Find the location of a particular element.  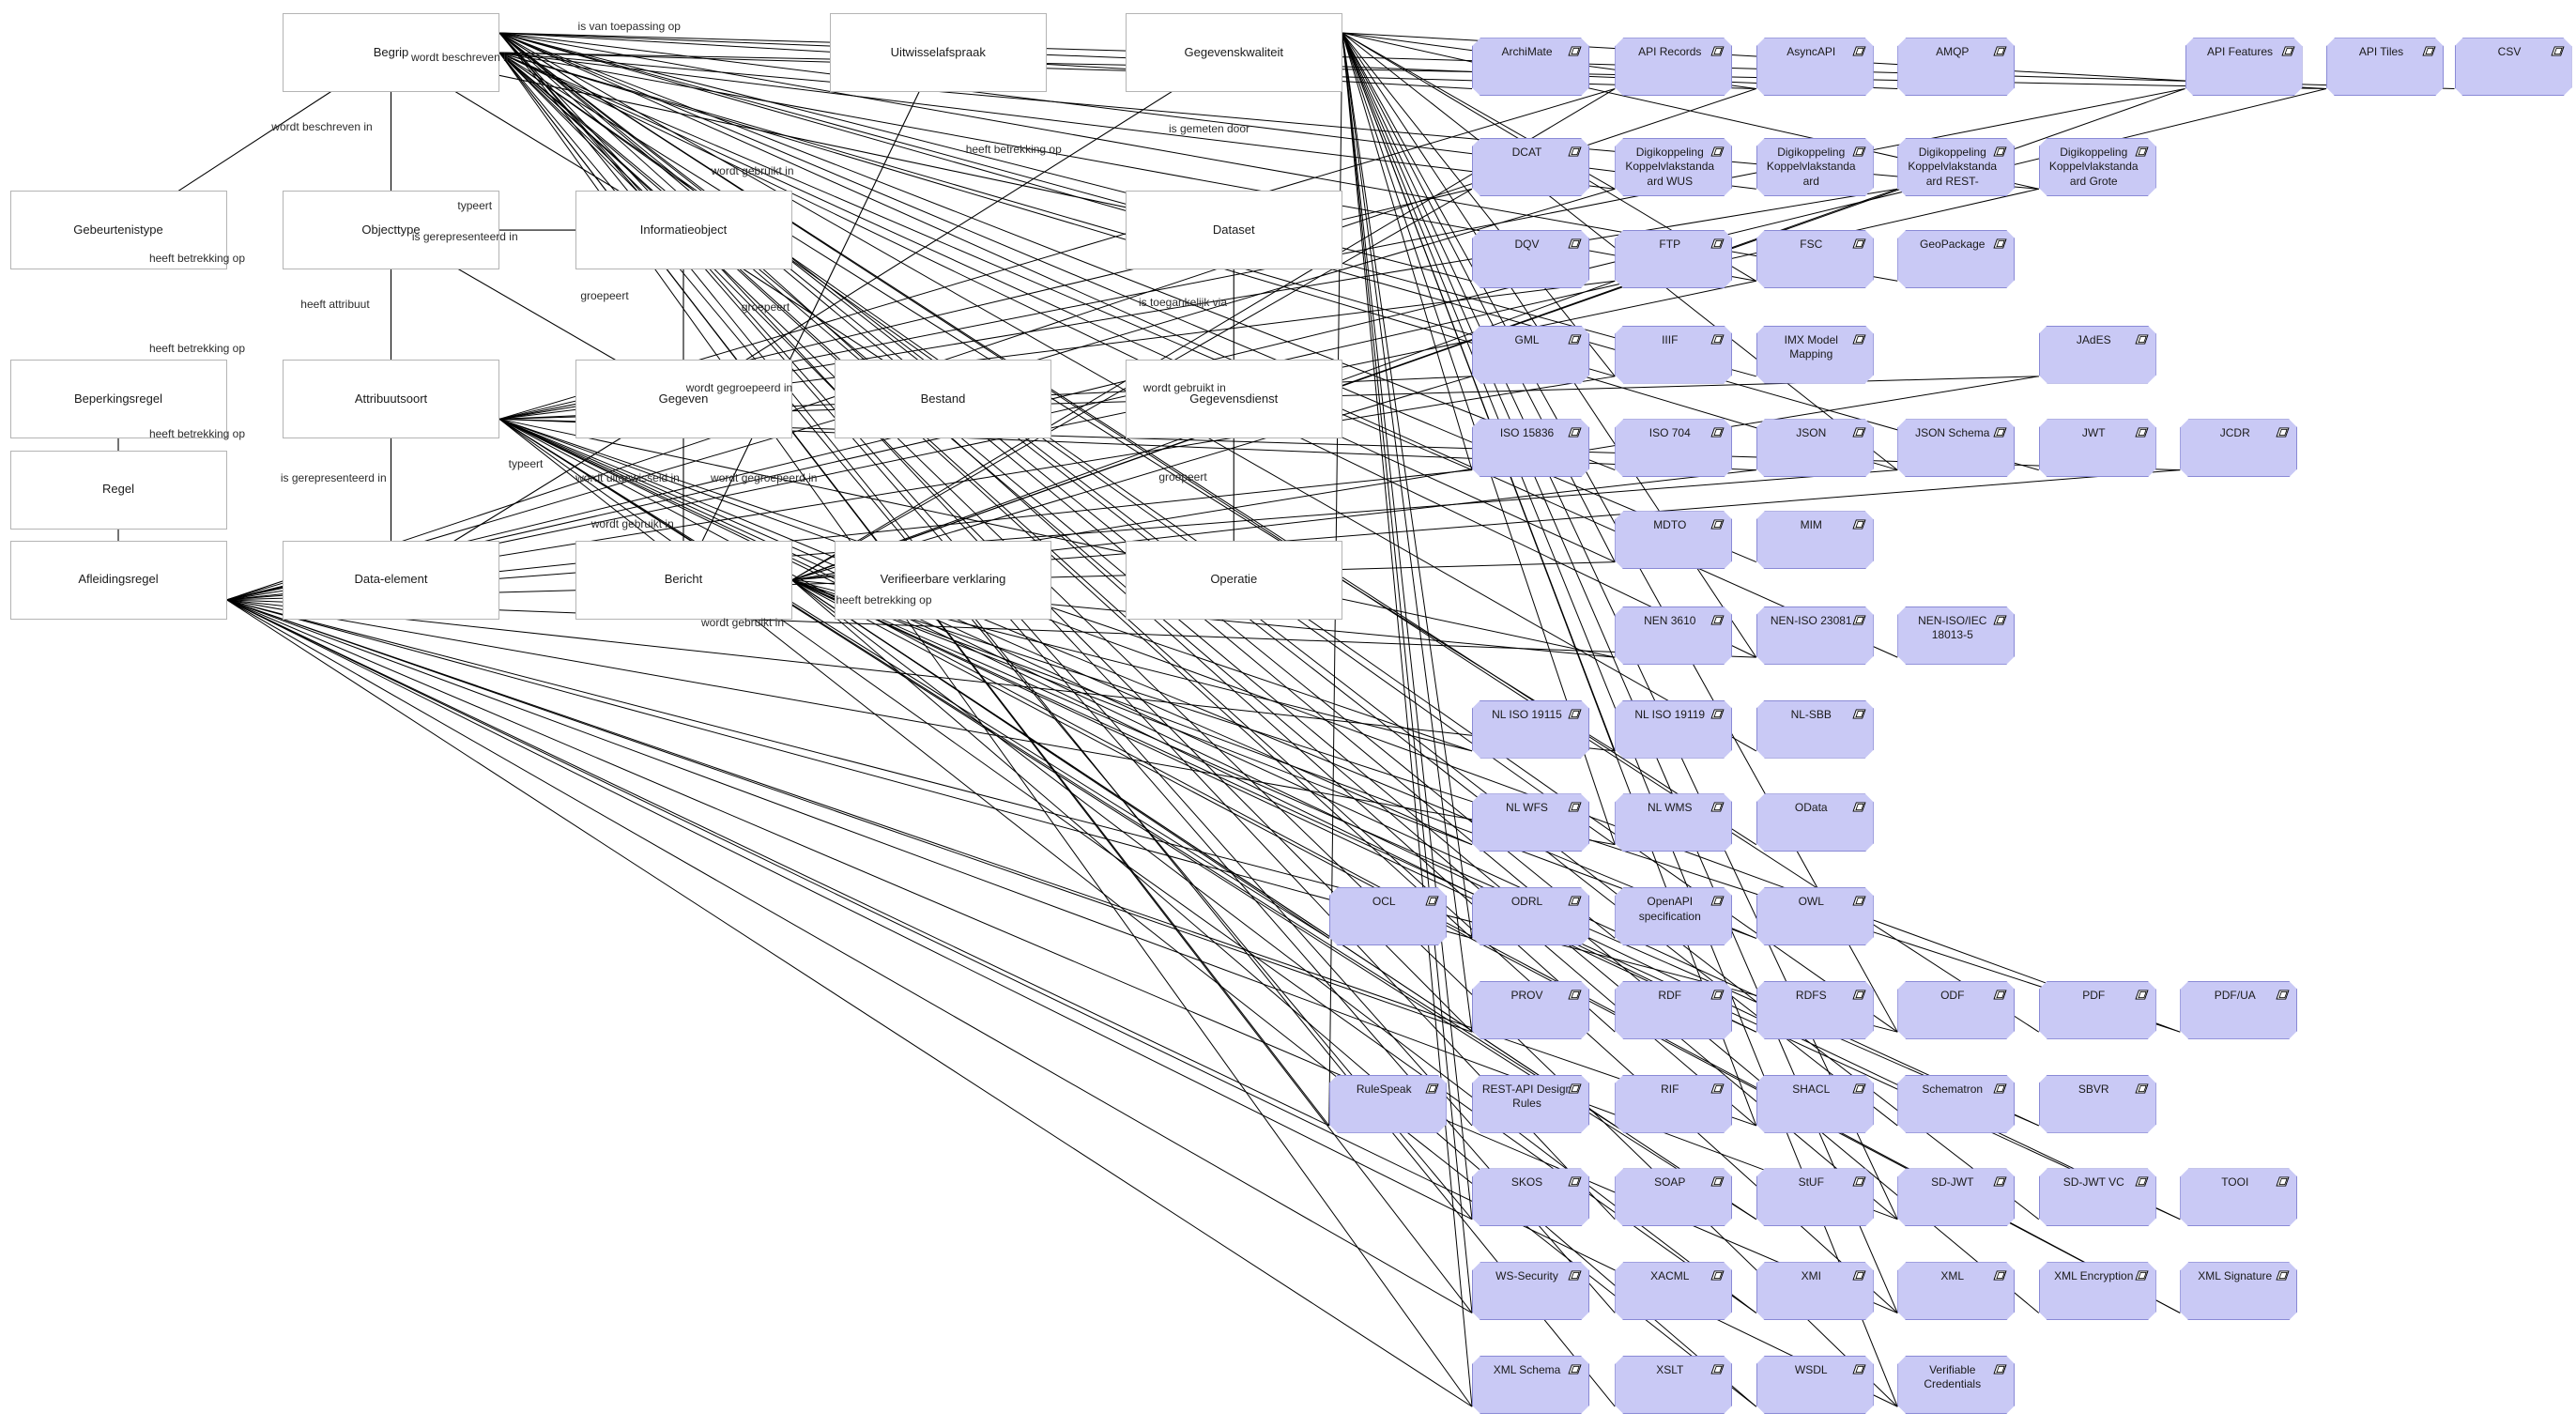

entity-afleidingsregel: Afleidingsregel is located at coordinates (118, 580).